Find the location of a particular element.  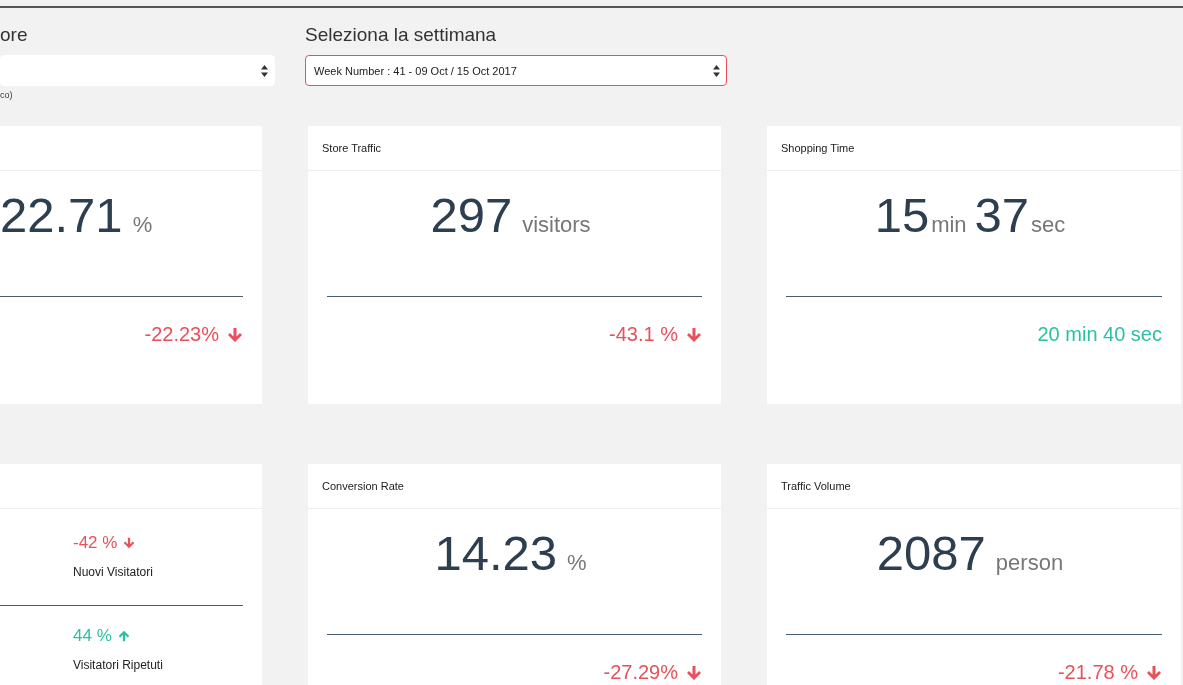

filter-label: ore is located at coordinates (14, 35).